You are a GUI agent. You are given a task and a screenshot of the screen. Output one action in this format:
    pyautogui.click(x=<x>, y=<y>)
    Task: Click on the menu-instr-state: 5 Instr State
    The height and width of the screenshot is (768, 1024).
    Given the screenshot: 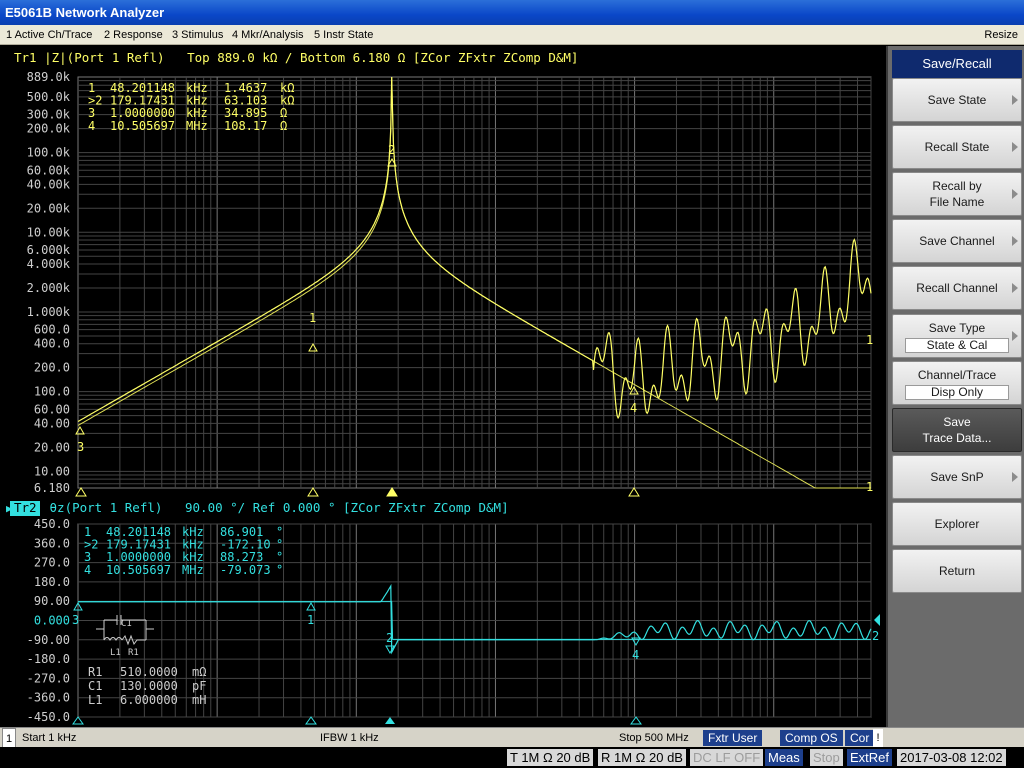 What is the action you would take?
    pyautogui.click(x=343, y=35)
    